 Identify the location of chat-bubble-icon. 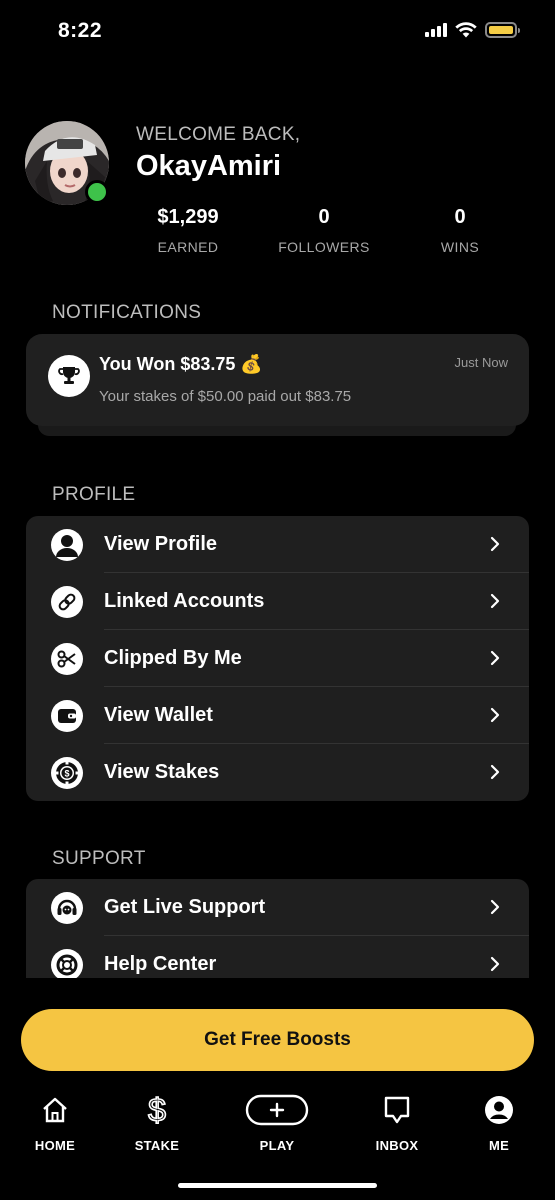
(397, 1110).